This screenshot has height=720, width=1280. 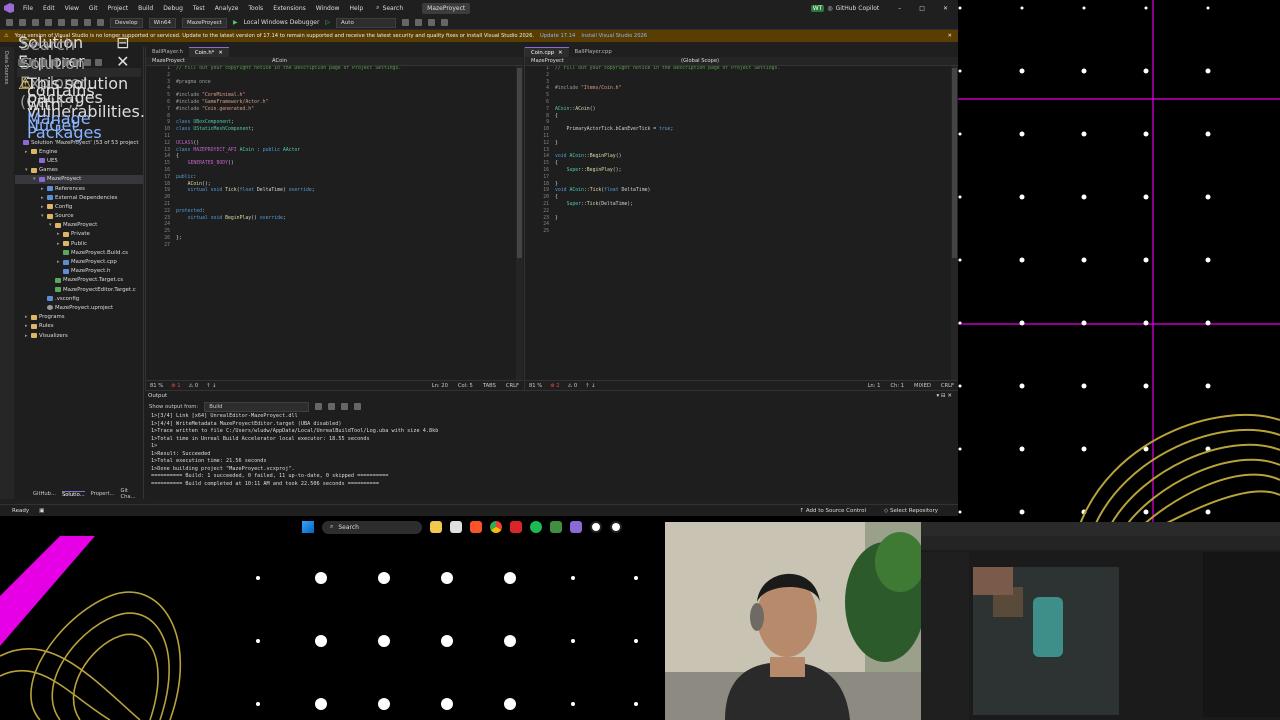 I want to click on tabs-mode: MIXED, so click(x=922, y=386).